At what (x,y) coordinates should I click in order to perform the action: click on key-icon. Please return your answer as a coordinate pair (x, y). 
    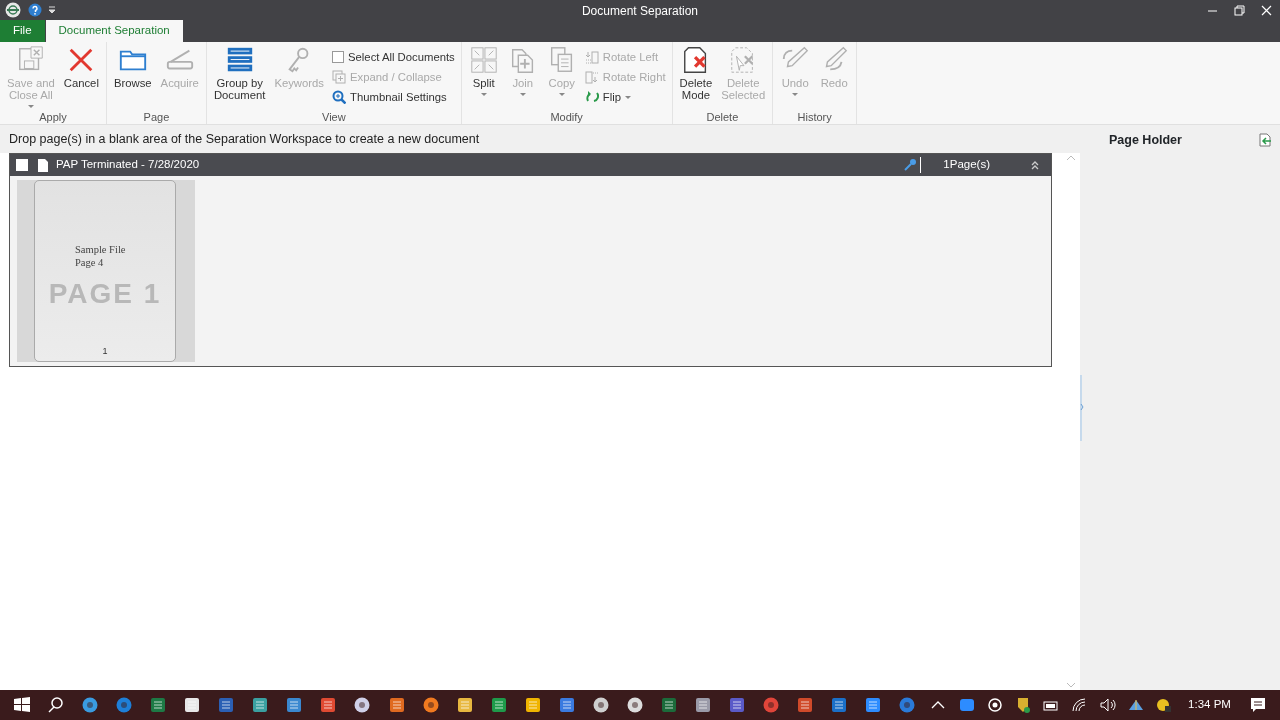
    Looking at the image, I should click on (910, 165).